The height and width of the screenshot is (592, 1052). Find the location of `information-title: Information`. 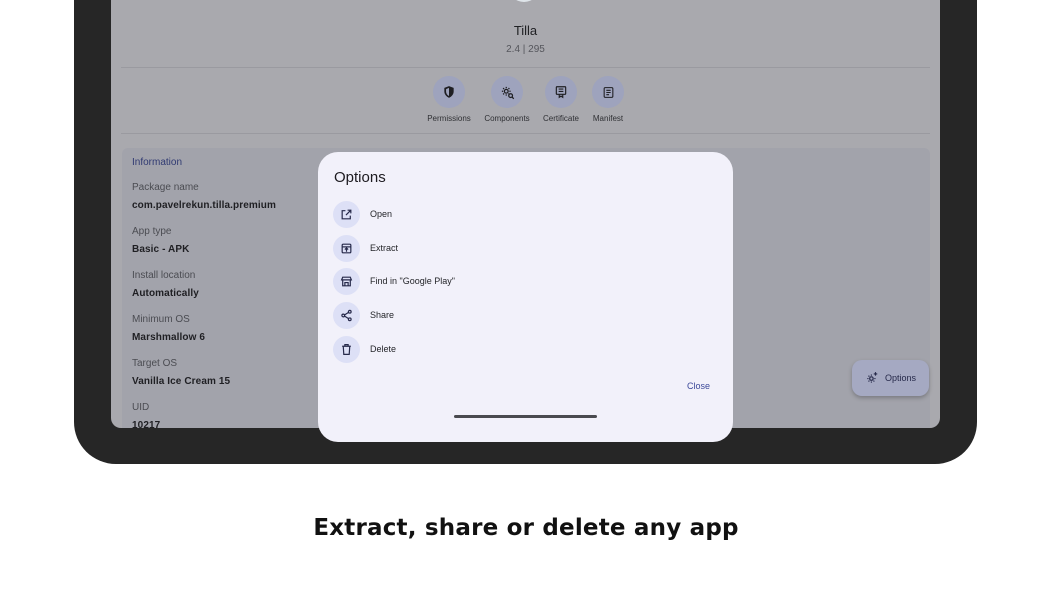

information-title: Information is located at coordinates (157, 162).